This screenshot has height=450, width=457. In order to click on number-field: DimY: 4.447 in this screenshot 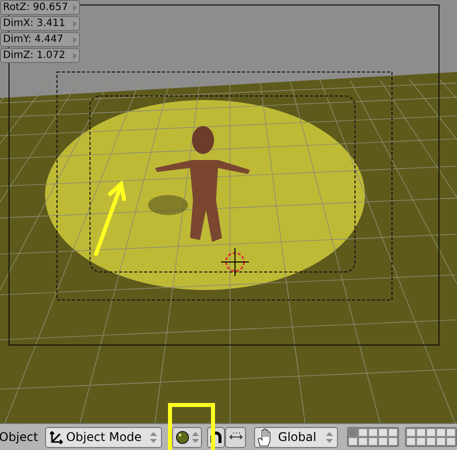, I will do `click(40, 39)`.